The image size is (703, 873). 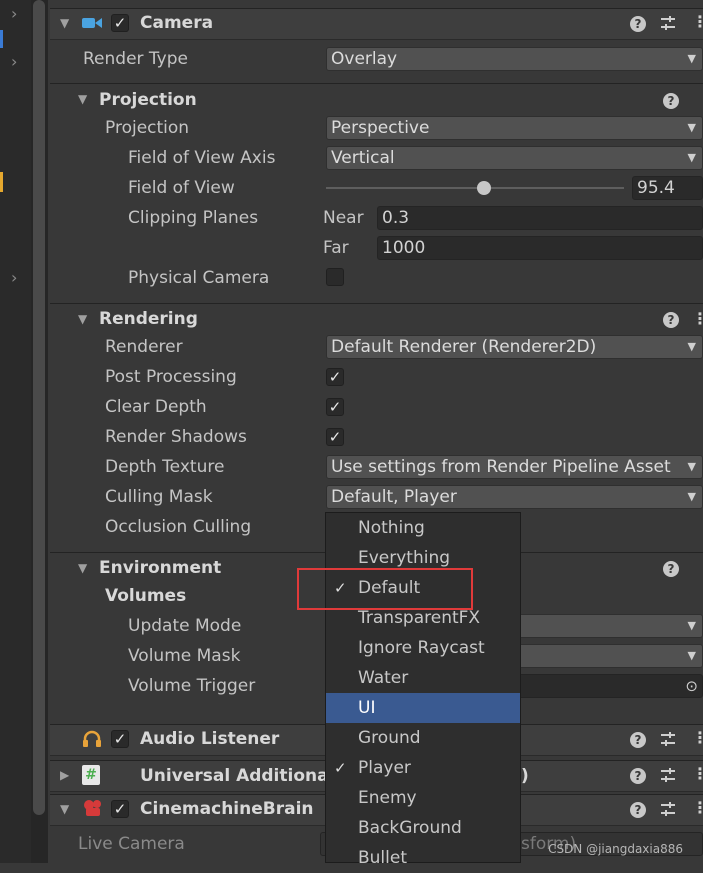 I want to click on check-icon: ✓, so click(x=340, y=768).